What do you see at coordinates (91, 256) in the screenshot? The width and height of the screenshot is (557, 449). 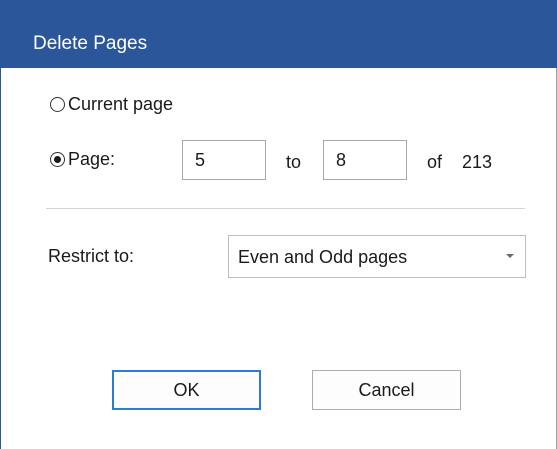 I see `restrict-to-label: Restrict to:` at bounding box center [91, 256].